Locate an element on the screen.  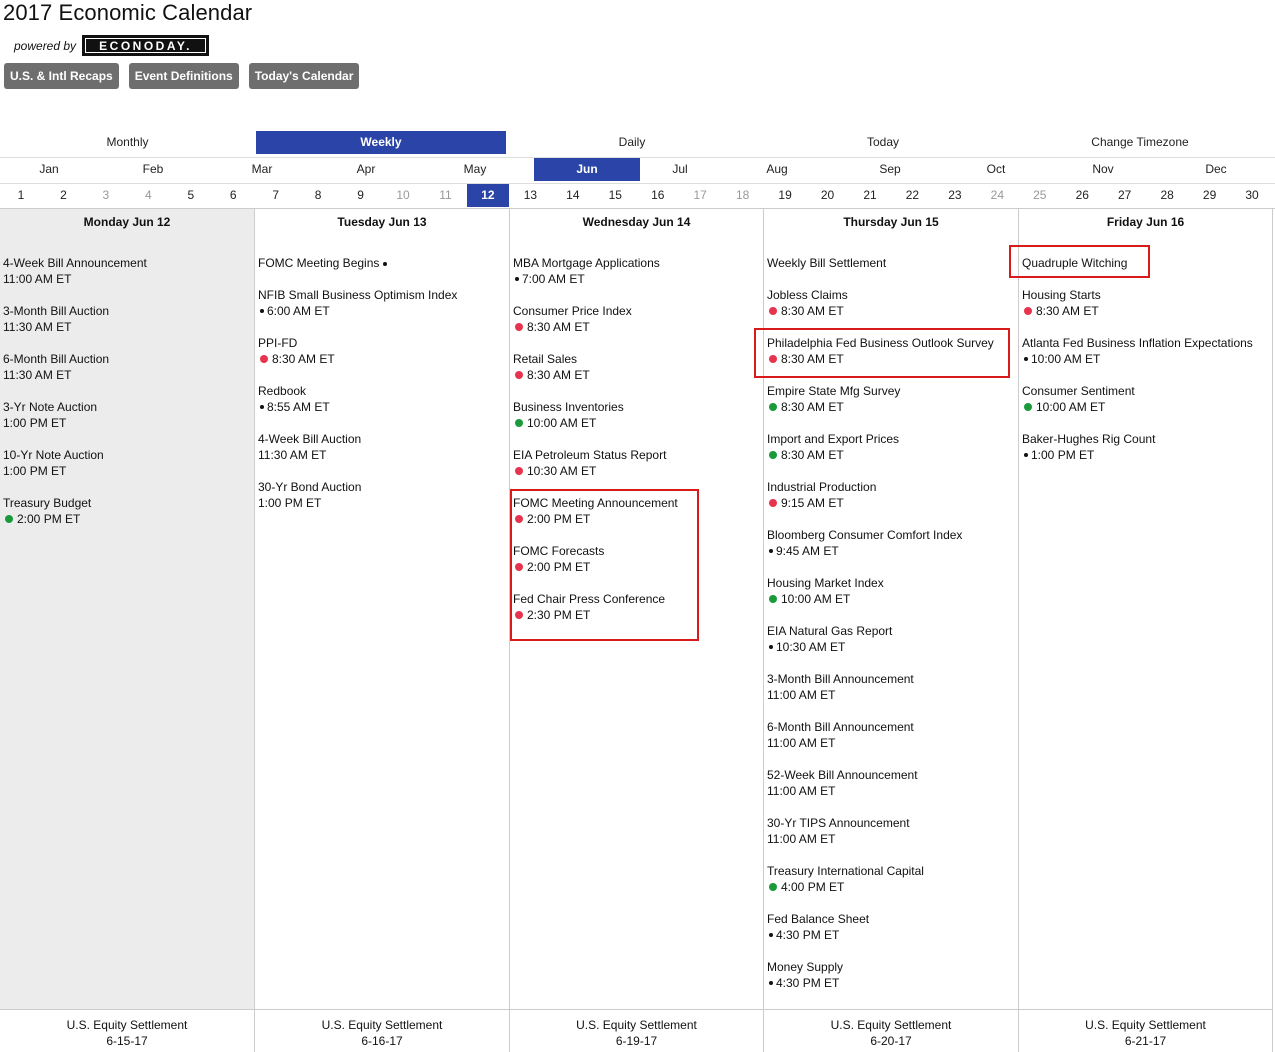
day-15: 15 is located at coordinates (615, 195).